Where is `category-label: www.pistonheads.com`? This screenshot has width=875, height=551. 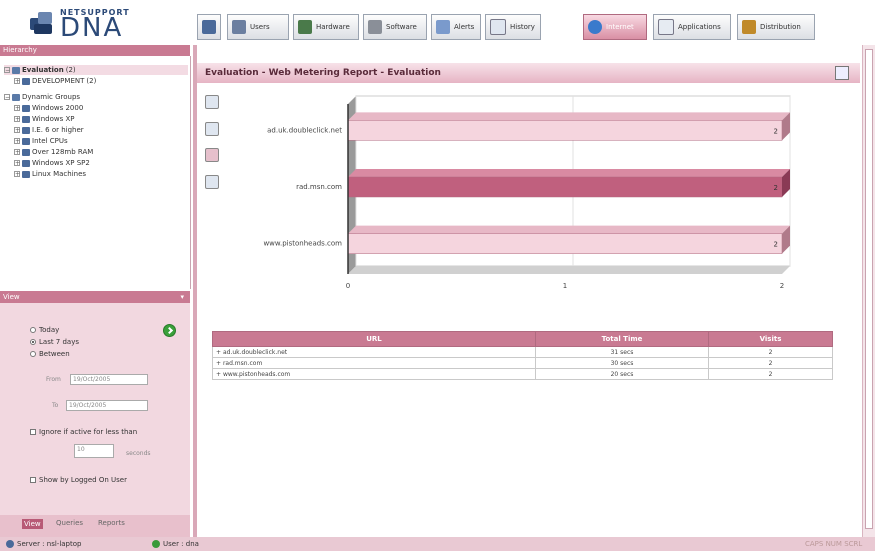 category-label: www.pistonheads.com is located at coordinates (302, 244).